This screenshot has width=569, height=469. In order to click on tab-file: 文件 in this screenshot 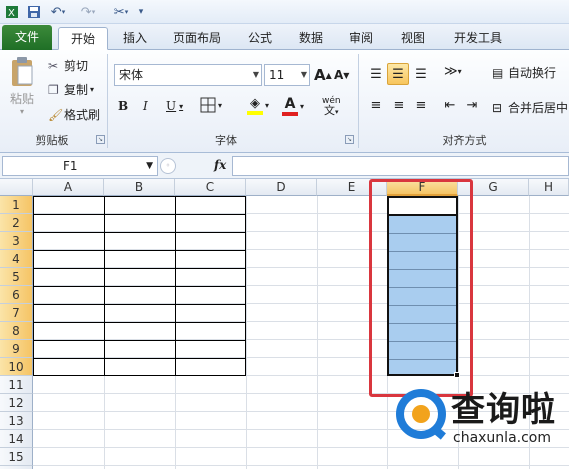, I will do `click(27, 37)`.